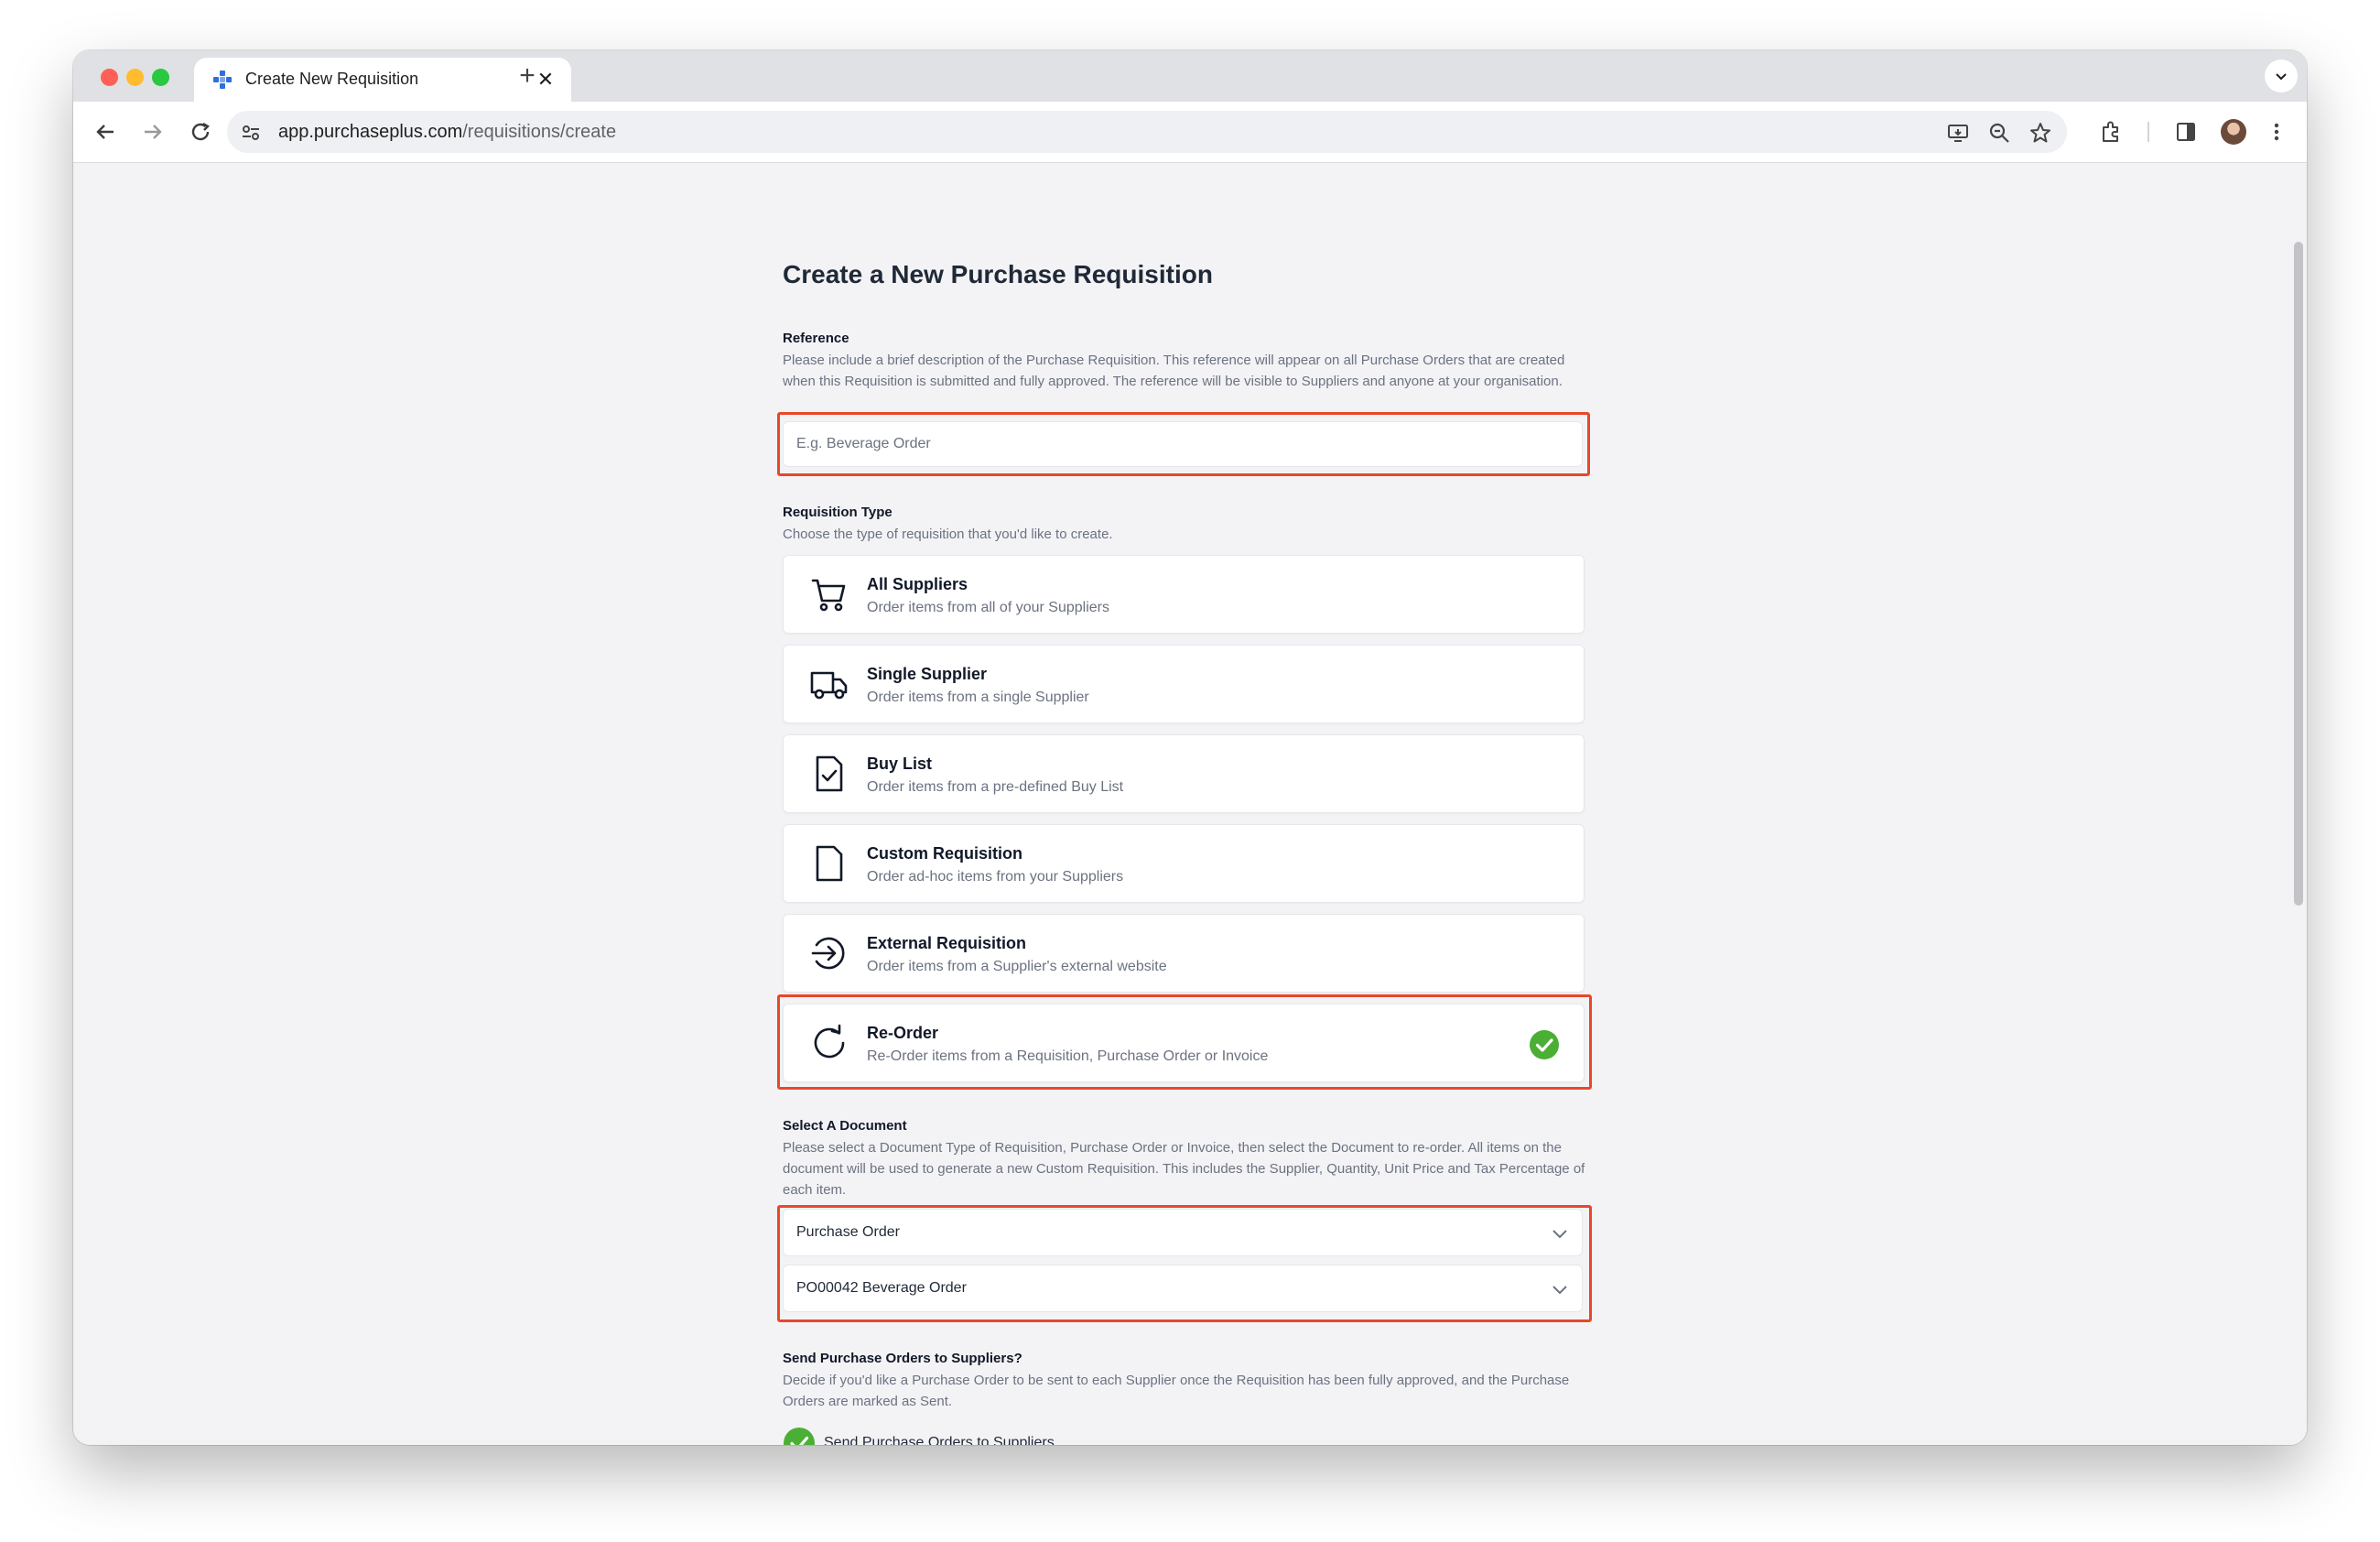 This screenshot has height=1542, width=2380. I want to click on option-title: Single Supplier, so click(927, 674).